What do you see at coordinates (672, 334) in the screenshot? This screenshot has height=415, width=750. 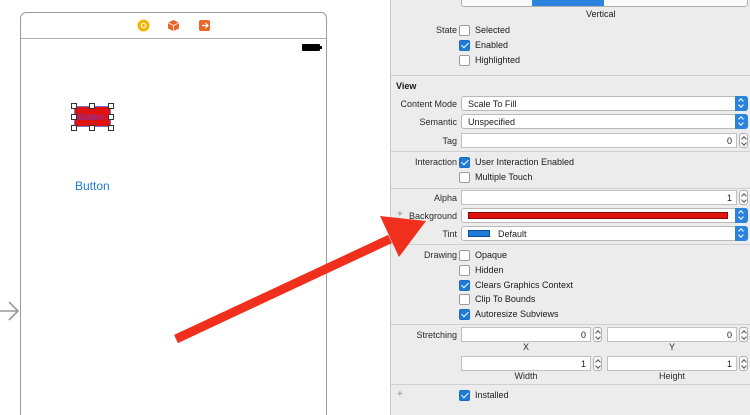 I see `stretching-y-field: 0` at bounding box center [672, 334].